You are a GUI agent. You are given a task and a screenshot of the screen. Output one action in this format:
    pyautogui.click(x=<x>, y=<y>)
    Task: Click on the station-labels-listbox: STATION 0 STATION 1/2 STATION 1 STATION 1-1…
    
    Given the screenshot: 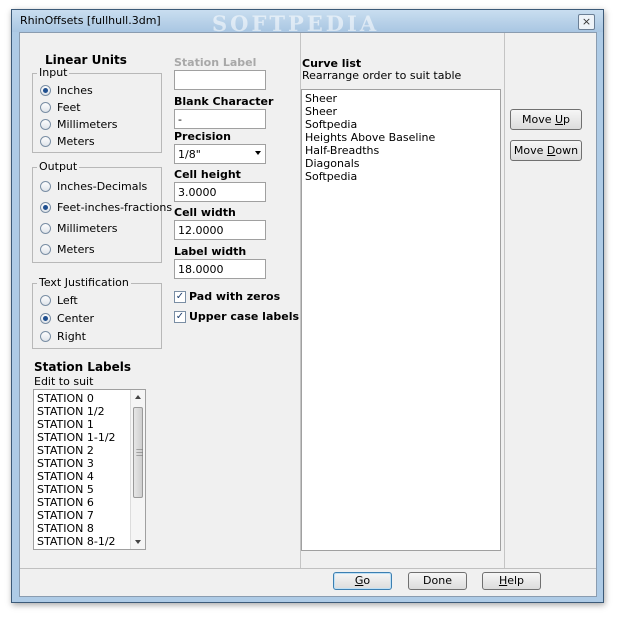 What is the action you would take?
    pyautogui.click(x=89, y=469)
    